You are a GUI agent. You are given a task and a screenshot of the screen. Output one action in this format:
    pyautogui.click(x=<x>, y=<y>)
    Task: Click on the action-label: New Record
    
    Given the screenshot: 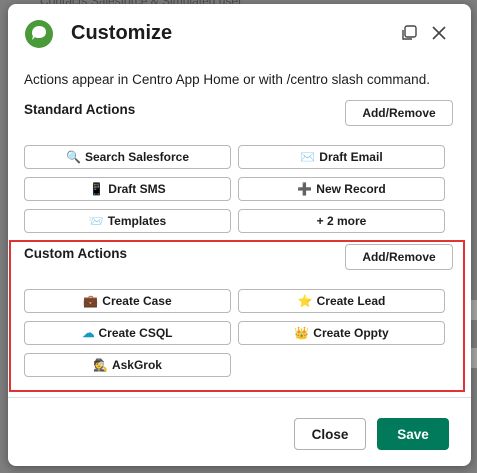 What is the action you would take?
    pyautogui.click(x=351, y=189)
    